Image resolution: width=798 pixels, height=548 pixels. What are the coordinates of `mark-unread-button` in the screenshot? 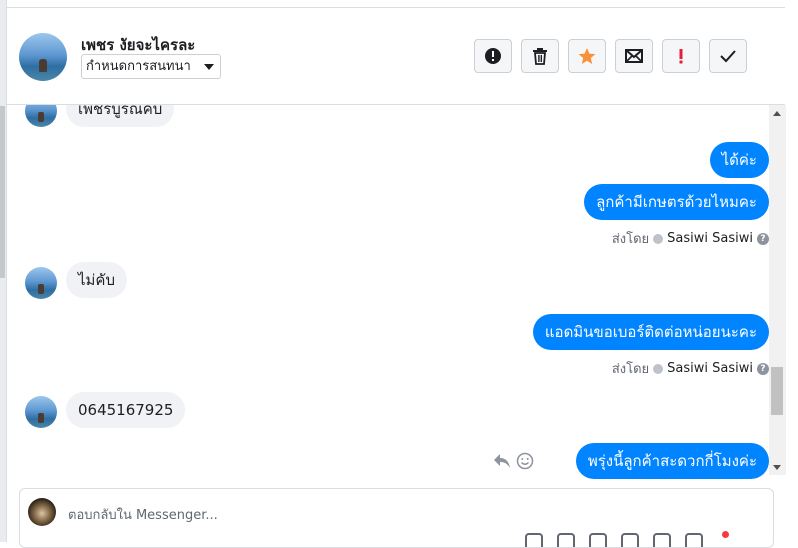 It's located at (634, 56).